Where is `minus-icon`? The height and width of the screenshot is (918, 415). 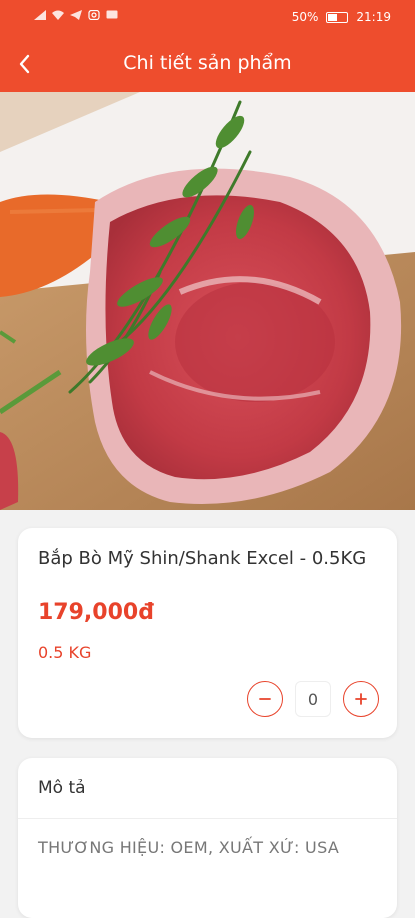 minus-icon is located at coordinates (265, 699).